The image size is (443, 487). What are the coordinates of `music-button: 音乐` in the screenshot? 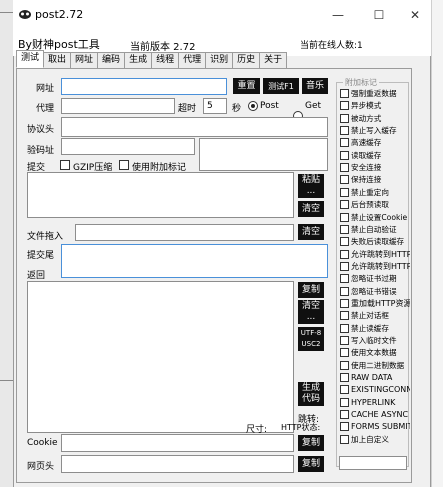 It's located at (315, 86).